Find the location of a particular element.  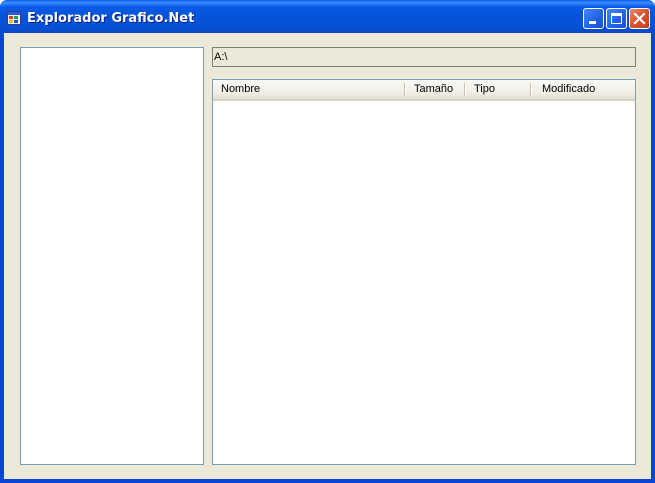

minimize-icon is located at coordinates (592, 22).